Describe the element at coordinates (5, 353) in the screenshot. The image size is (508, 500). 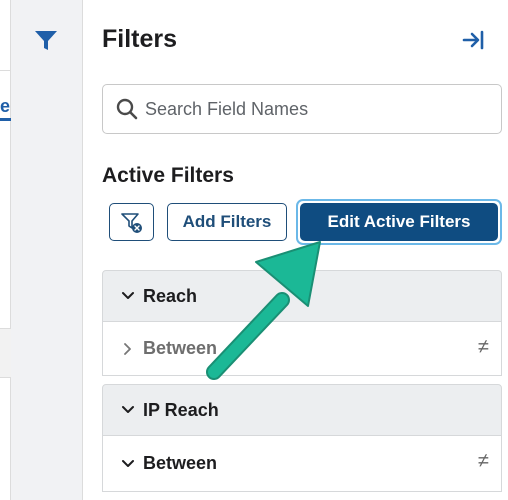
I see `table-row` at that location.